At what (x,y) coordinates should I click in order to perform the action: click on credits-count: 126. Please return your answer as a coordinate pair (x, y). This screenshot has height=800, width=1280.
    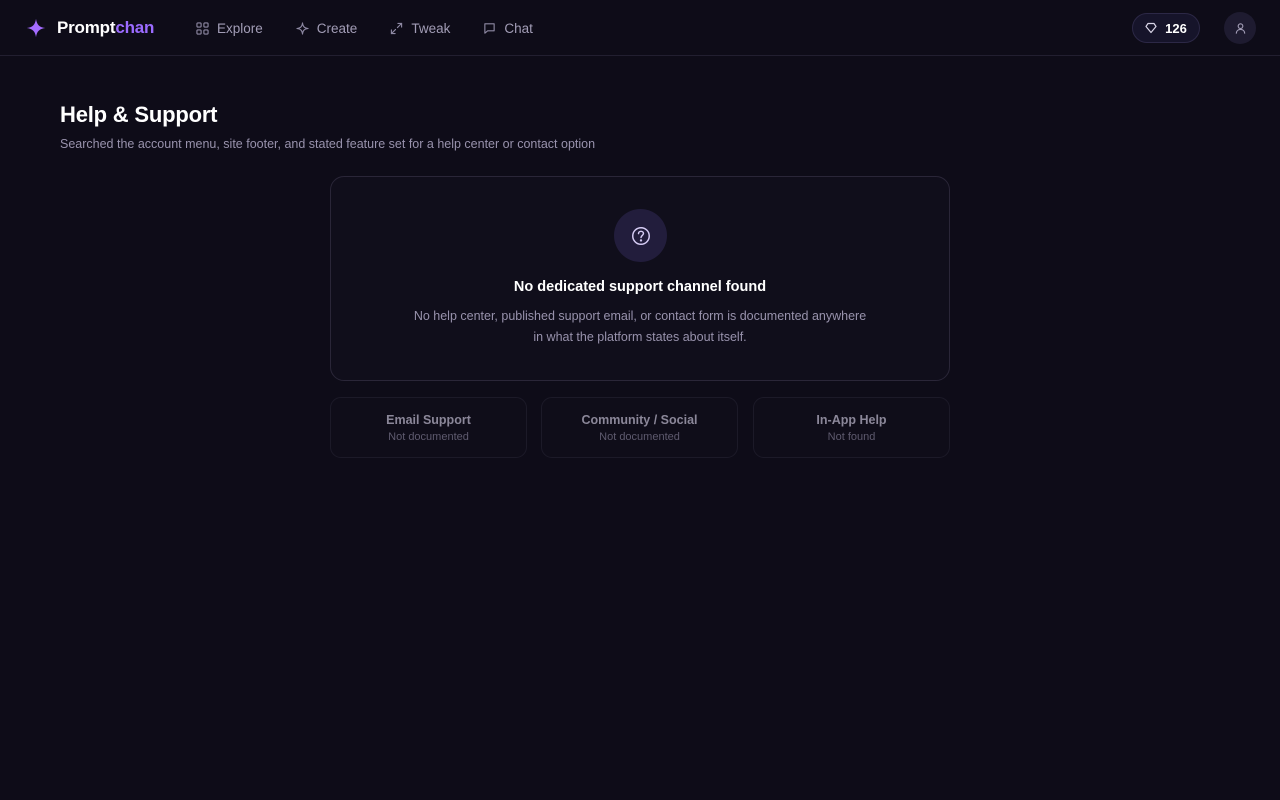
    Looking at the image, I should click on (1176, 28).